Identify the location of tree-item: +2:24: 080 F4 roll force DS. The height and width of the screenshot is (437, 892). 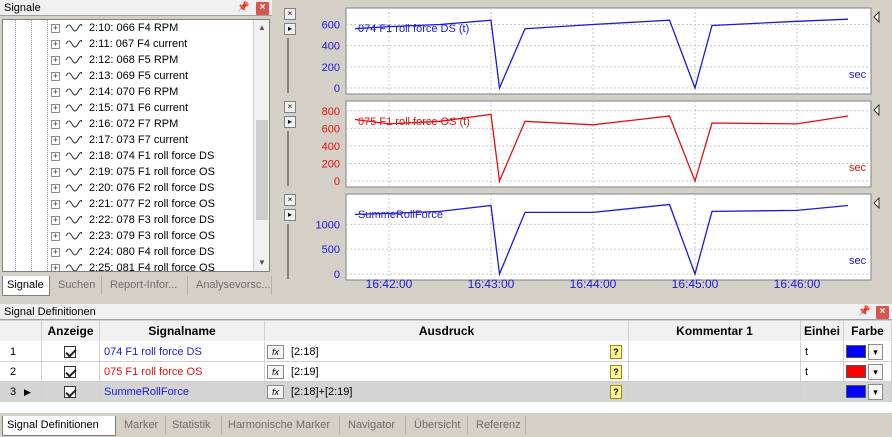
(128, 252).